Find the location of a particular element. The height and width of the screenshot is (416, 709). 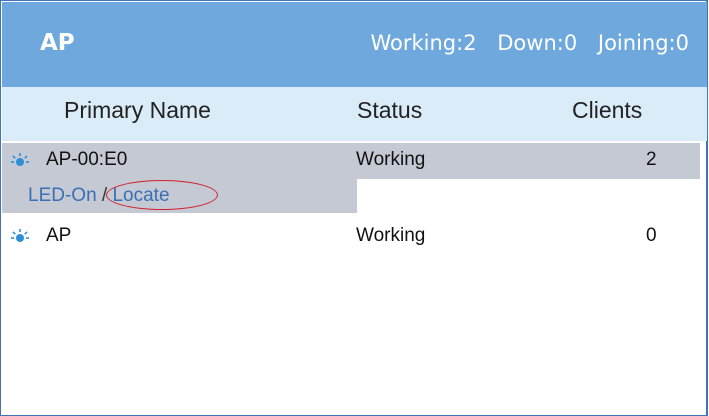

down-count: Down:0 is located at coordinates (537, 43).